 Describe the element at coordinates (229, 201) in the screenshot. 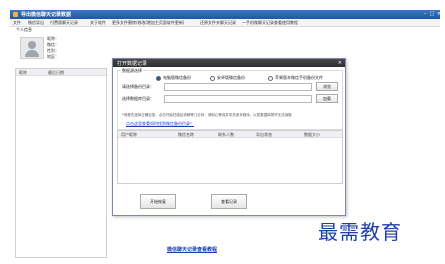

I see `view-records-button: 查看记录` at that location.